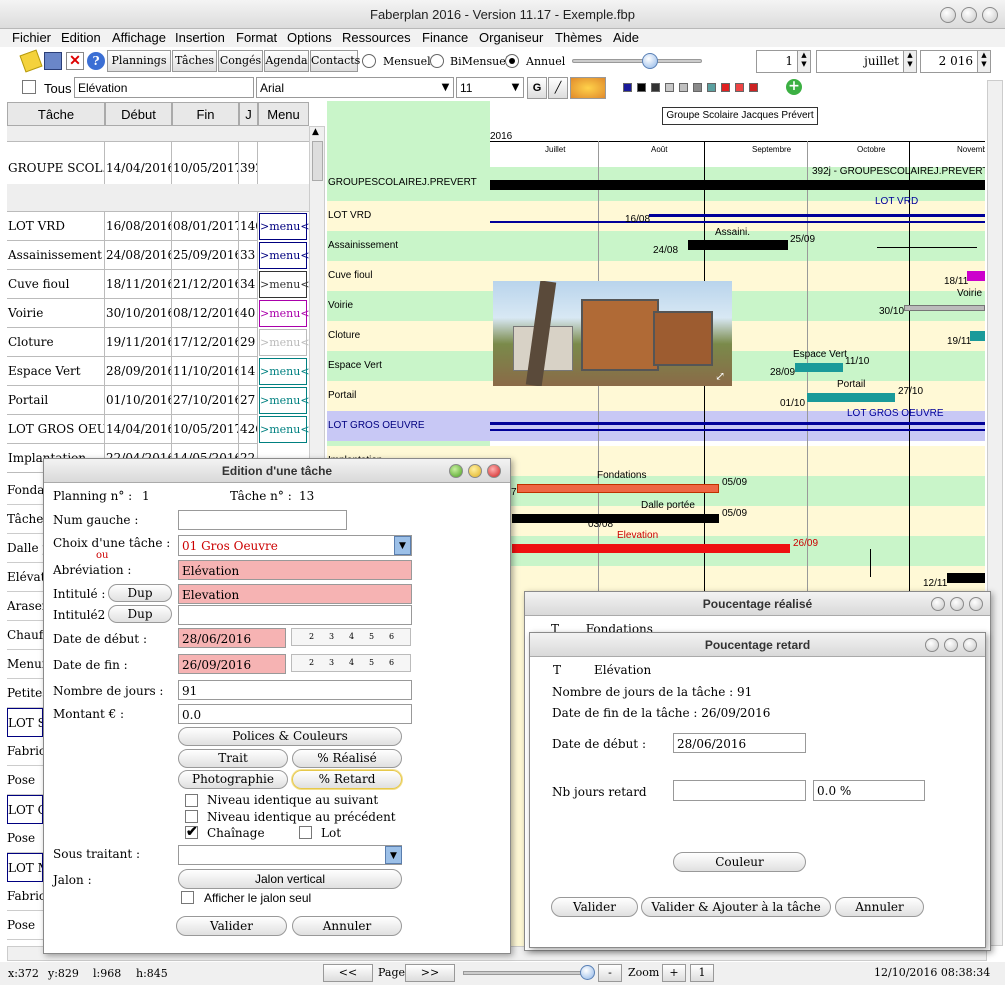  Describe the element at coordinates (376, 37) in the screenshot. I see `menu-ressources: Ressources` at that location.